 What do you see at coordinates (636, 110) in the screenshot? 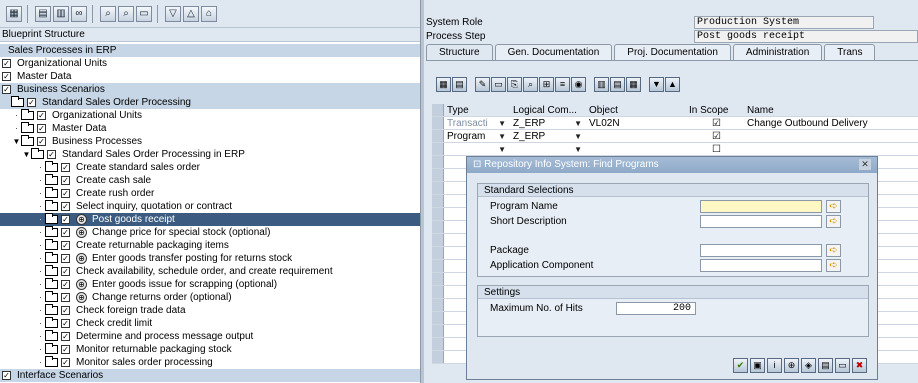
I see `col-object-header: Object` at bounding box center [636, 110].